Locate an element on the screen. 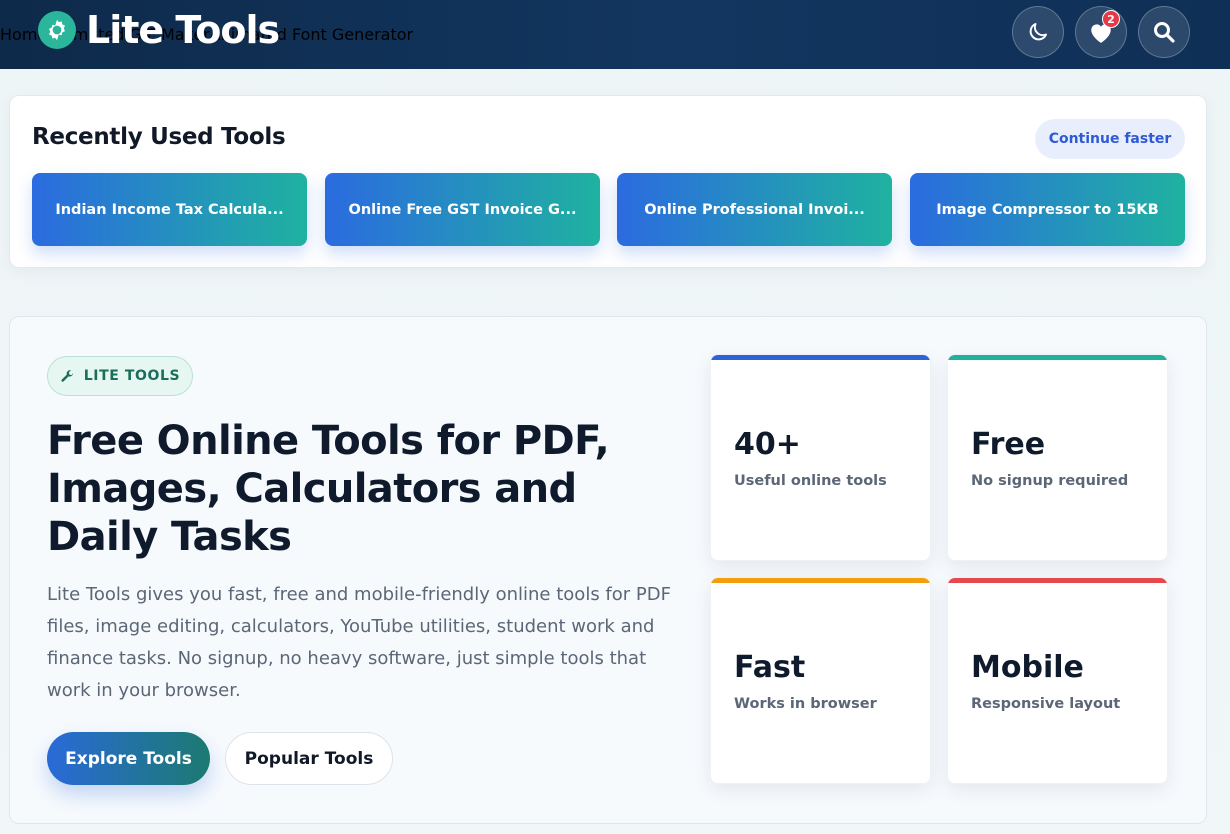  pill-label: LITE TOOLS is located at coordinates (132, 376).